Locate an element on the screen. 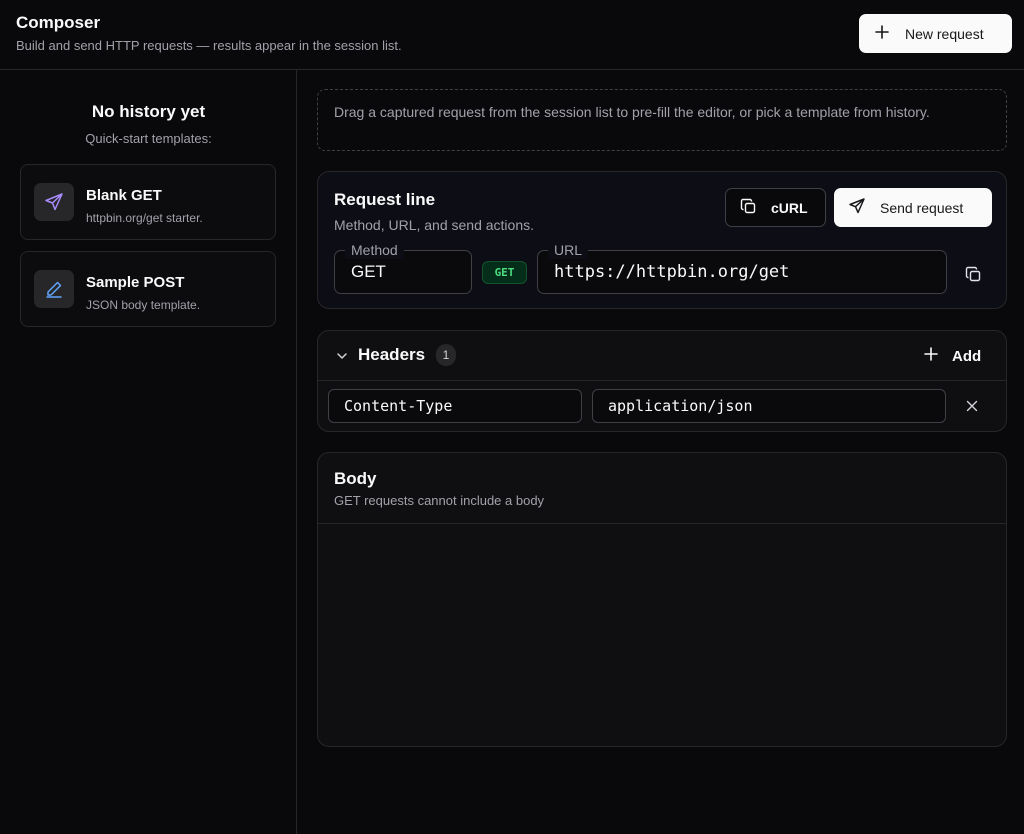  url-label: URL is located at coordinates (568, 250).